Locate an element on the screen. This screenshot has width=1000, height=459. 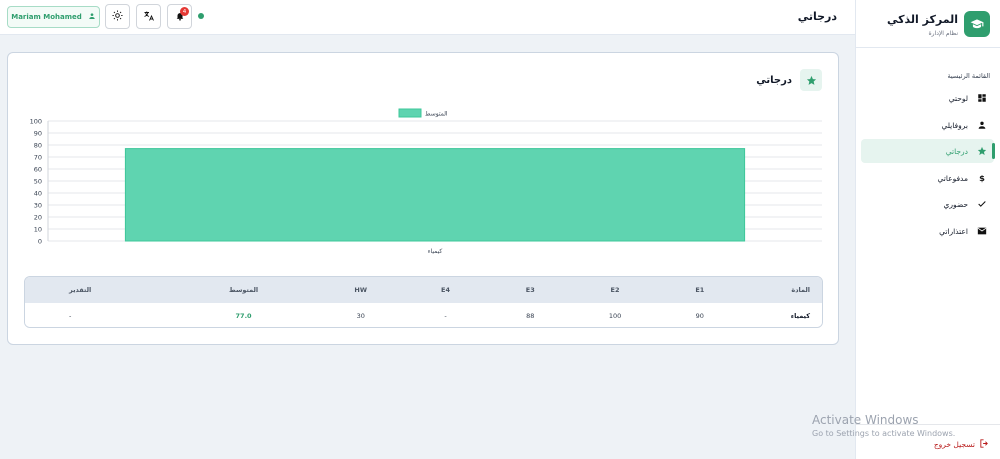
notifications-button: 4 is located at coordinates (179, 16).